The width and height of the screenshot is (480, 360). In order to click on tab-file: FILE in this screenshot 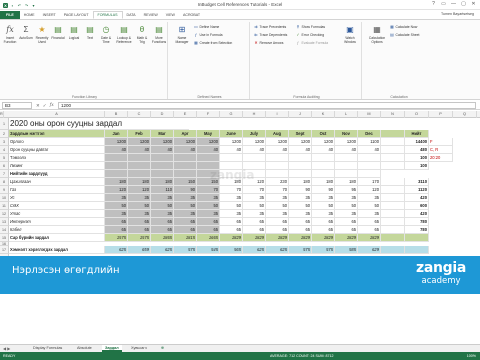, I will do `click(10, 15)`.